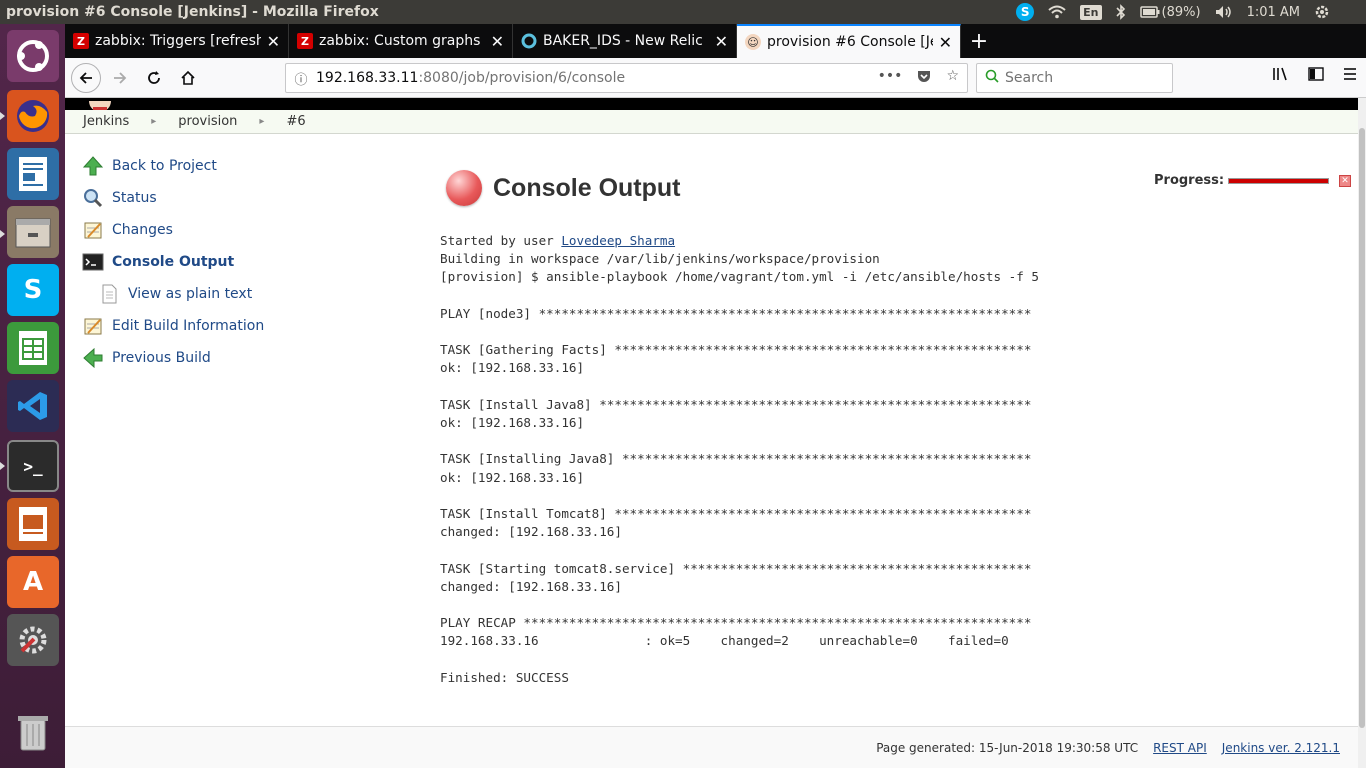  Describe the element at coordinates (587, 187) in the screenshot. I see `page-title: Console Output` at that location.